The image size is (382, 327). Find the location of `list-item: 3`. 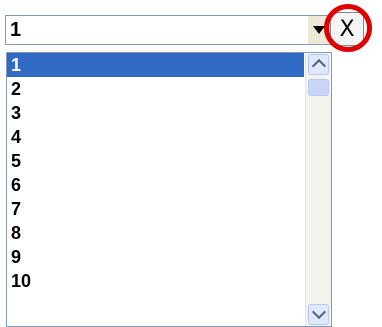

list-item: 3 is located at coordinates (155, 113).